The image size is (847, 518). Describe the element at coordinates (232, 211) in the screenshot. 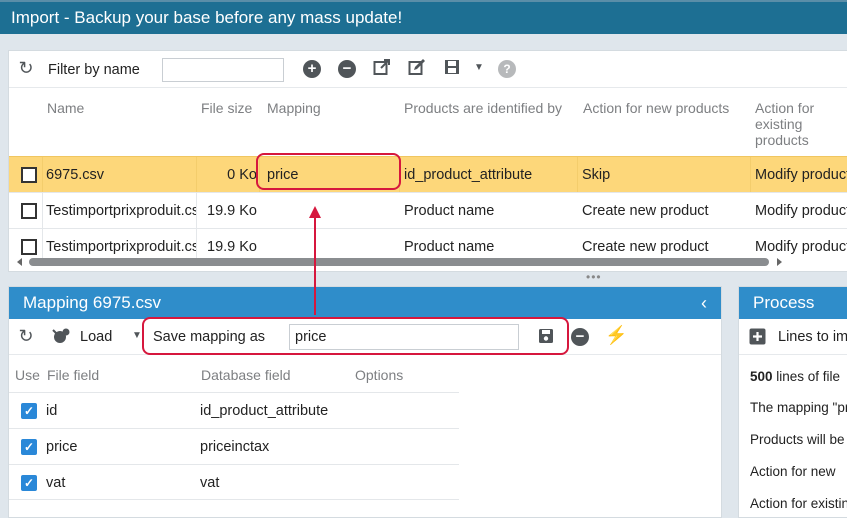

I see `cell-size: 19.9 Ko` at that location.